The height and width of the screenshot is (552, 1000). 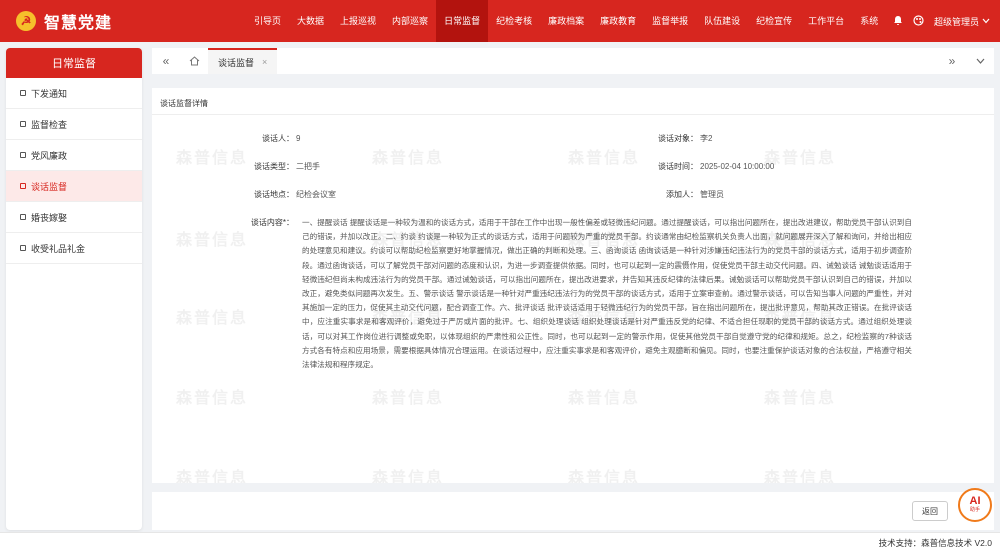 What do you see at coordinates (462, 21) in the screenshot?
I see `nav-item-daily-supervision: 日常监督` at bounding box center [462, 21].